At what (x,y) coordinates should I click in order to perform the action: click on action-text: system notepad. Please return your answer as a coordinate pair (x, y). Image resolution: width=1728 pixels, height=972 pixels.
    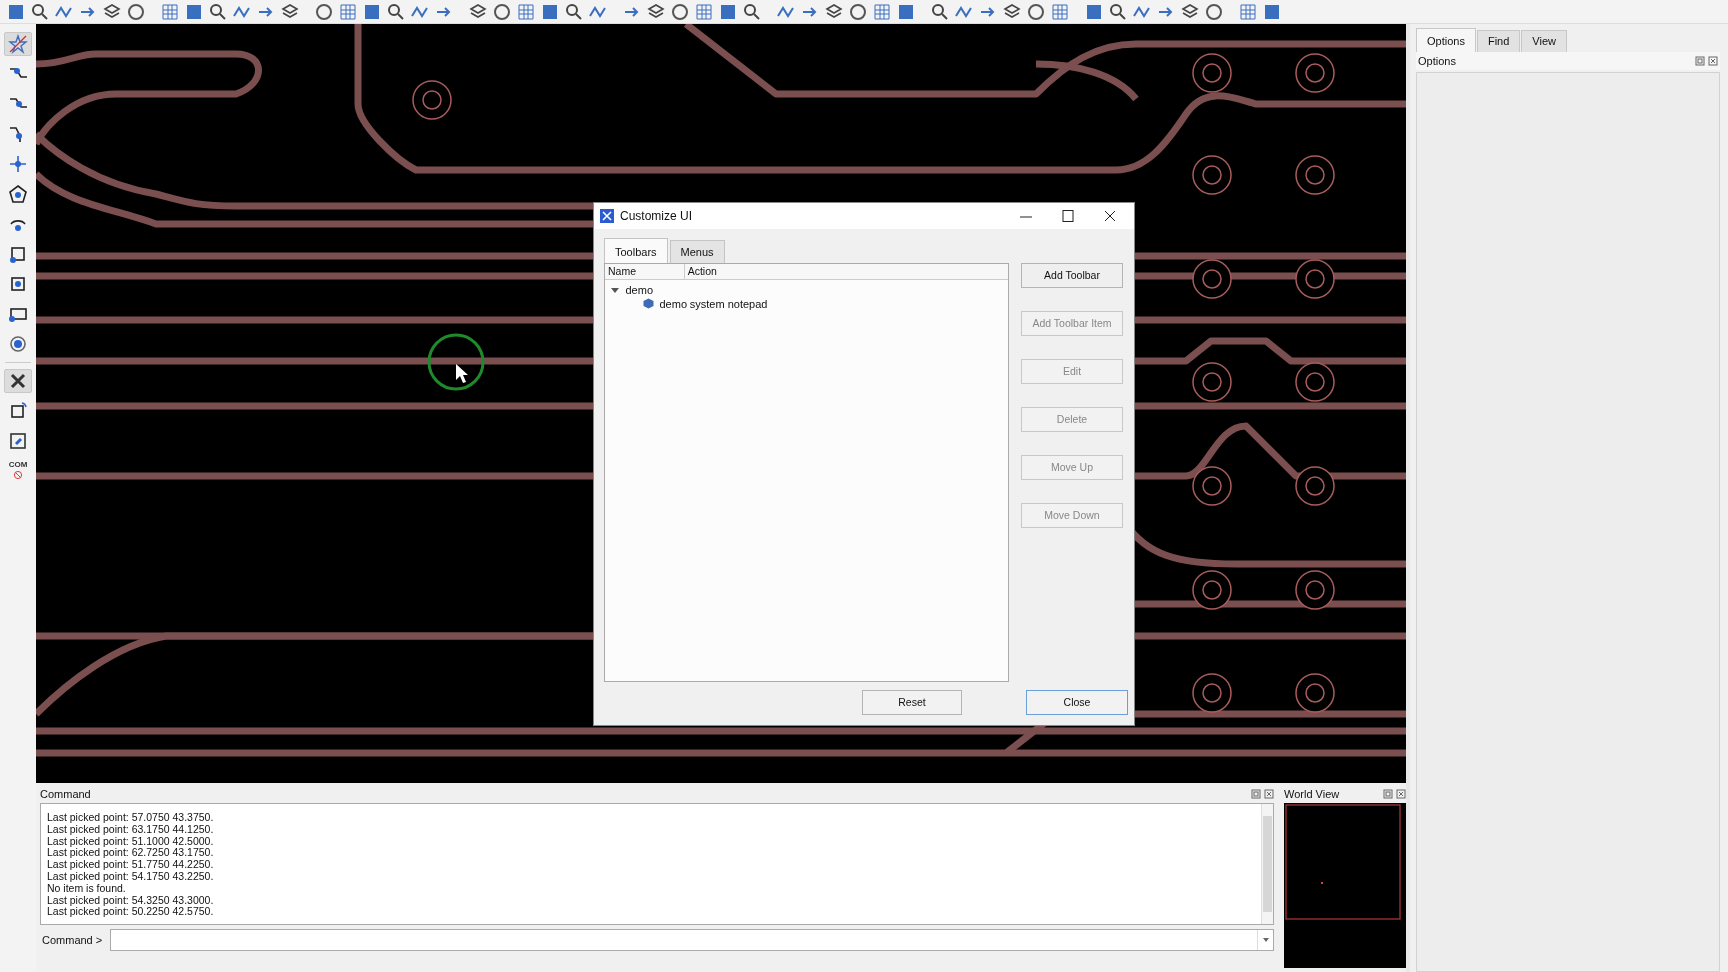
    Looking at the image, I should click on (728, 303).